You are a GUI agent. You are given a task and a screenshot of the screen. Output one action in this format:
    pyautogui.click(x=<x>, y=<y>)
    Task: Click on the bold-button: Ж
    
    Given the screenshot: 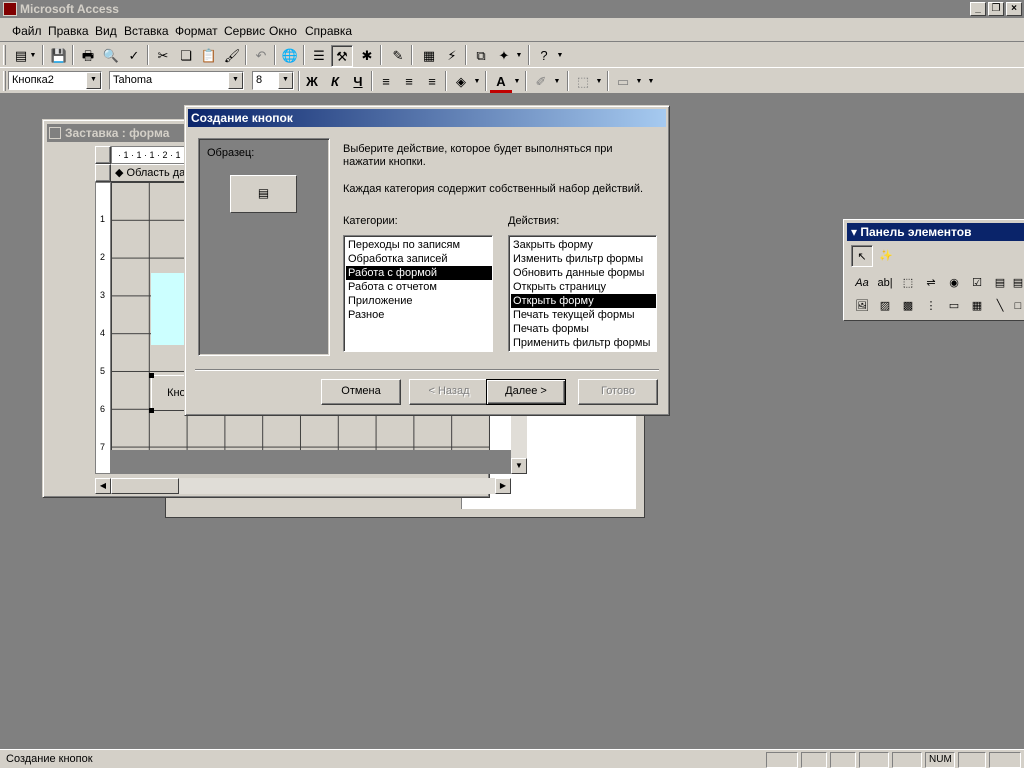 What is the action you would take?
    pyautogui.click(x=312, y=82)
    